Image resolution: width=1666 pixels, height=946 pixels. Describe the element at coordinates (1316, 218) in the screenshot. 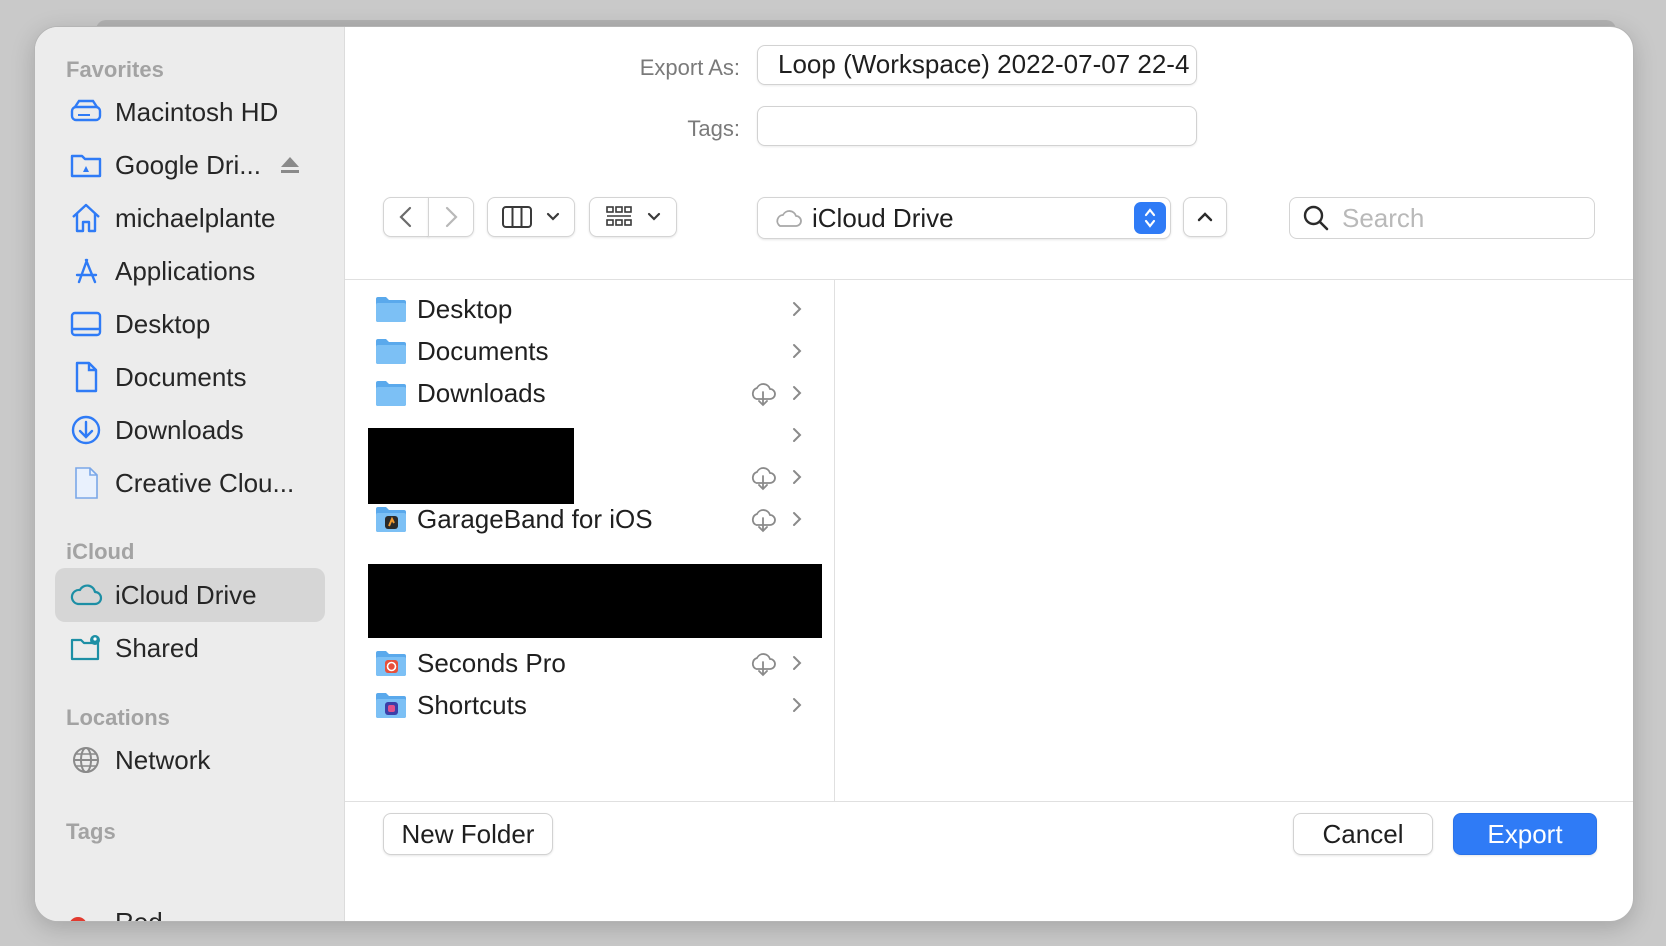

I see `search-icon` at that location.